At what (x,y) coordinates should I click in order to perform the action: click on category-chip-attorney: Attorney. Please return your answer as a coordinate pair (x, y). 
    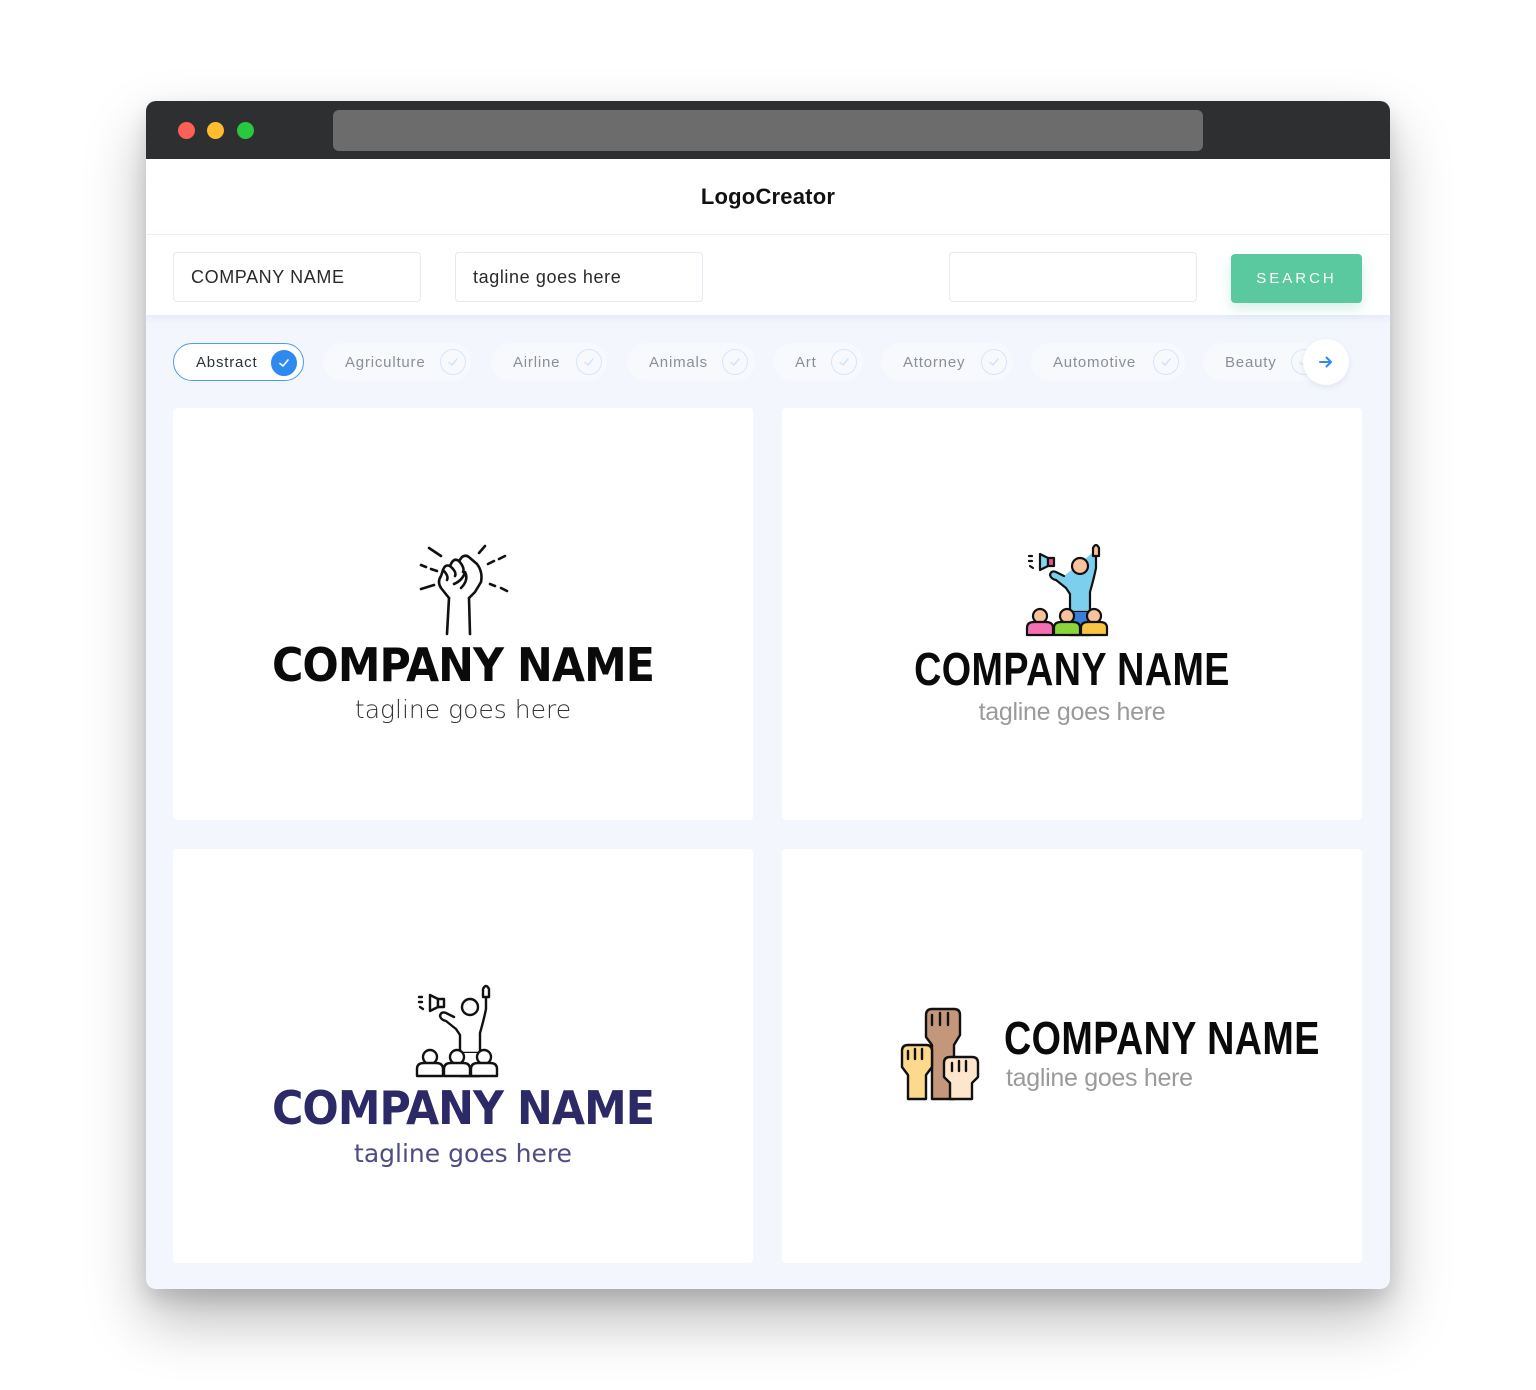
    Looking at the image, I should click on (947, 362).